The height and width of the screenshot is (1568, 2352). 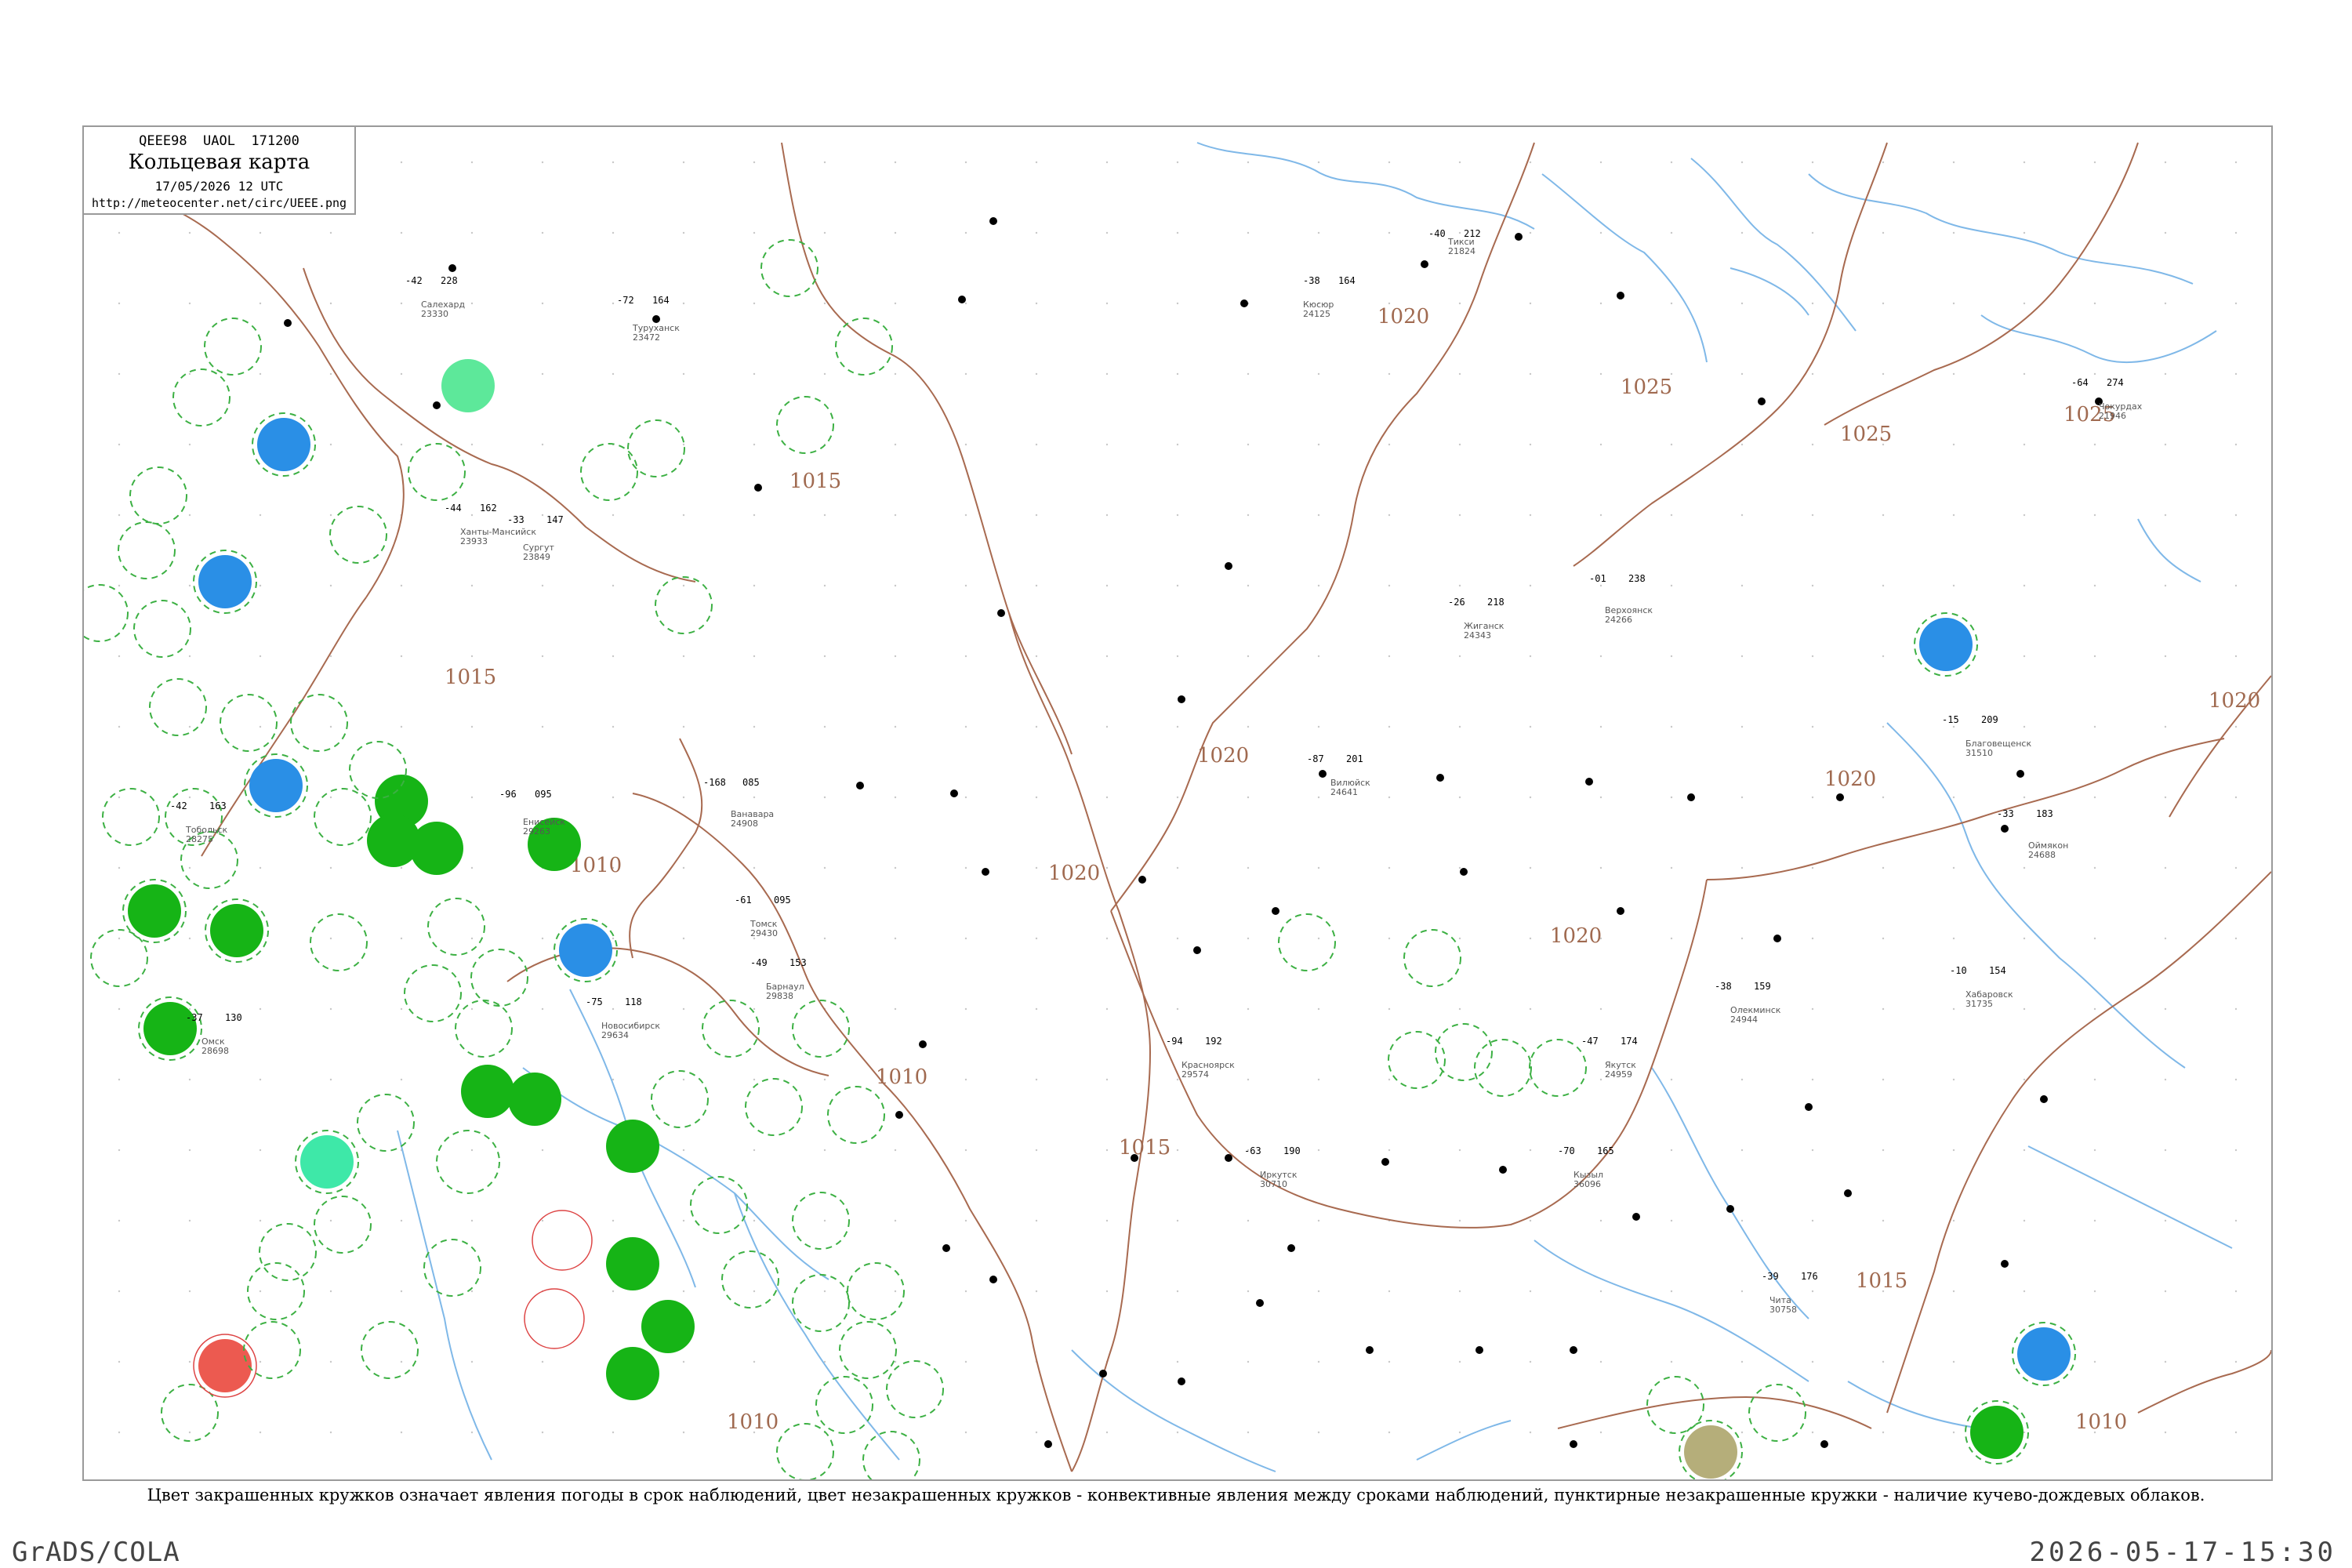 What do you see at coordinates (1495, 602) in the screenshot?
I see `station-pressure: 218` at bounding box center [1495, 602].